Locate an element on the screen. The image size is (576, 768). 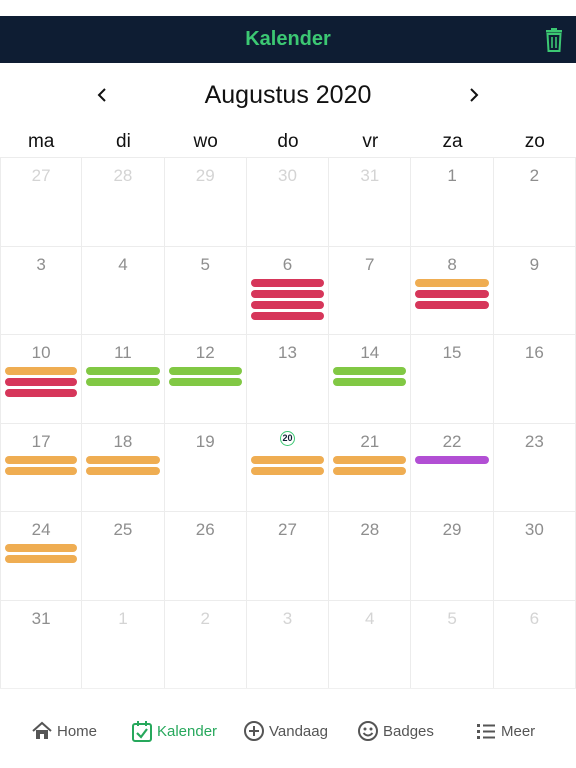
day-number: 5 is located at coordinates (452, 618).